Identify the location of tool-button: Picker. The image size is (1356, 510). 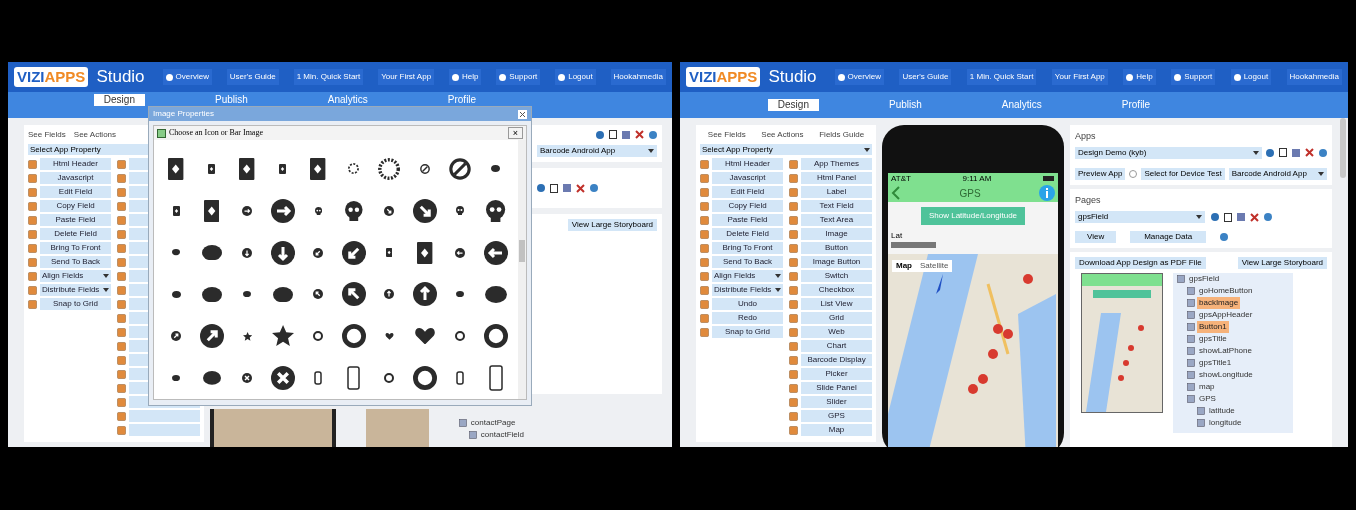
(836, 374).